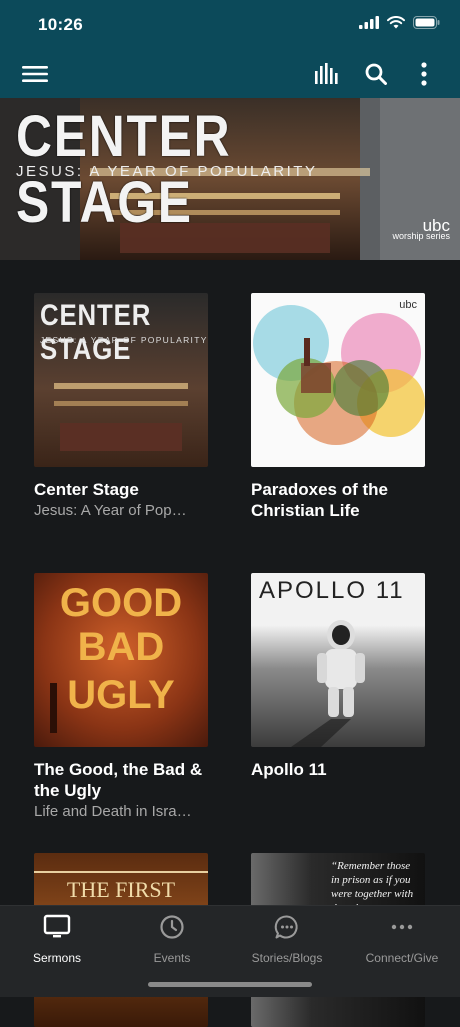 This screenshot has width=460, height=1027. I want to click on ubc-badge-sub: worship series, so click(421, 236).